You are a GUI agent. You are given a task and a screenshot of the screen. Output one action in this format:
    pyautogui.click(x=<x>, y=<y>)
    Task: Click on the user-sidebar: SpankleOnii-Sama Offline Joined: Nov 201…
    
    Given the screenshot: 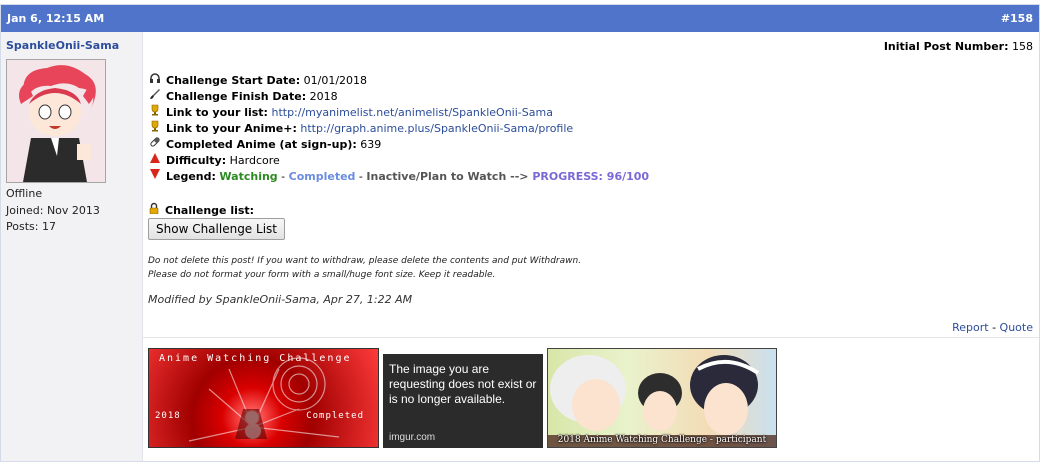 What is the action you would take?
    pyautogui.click(x=72, y=246)
    